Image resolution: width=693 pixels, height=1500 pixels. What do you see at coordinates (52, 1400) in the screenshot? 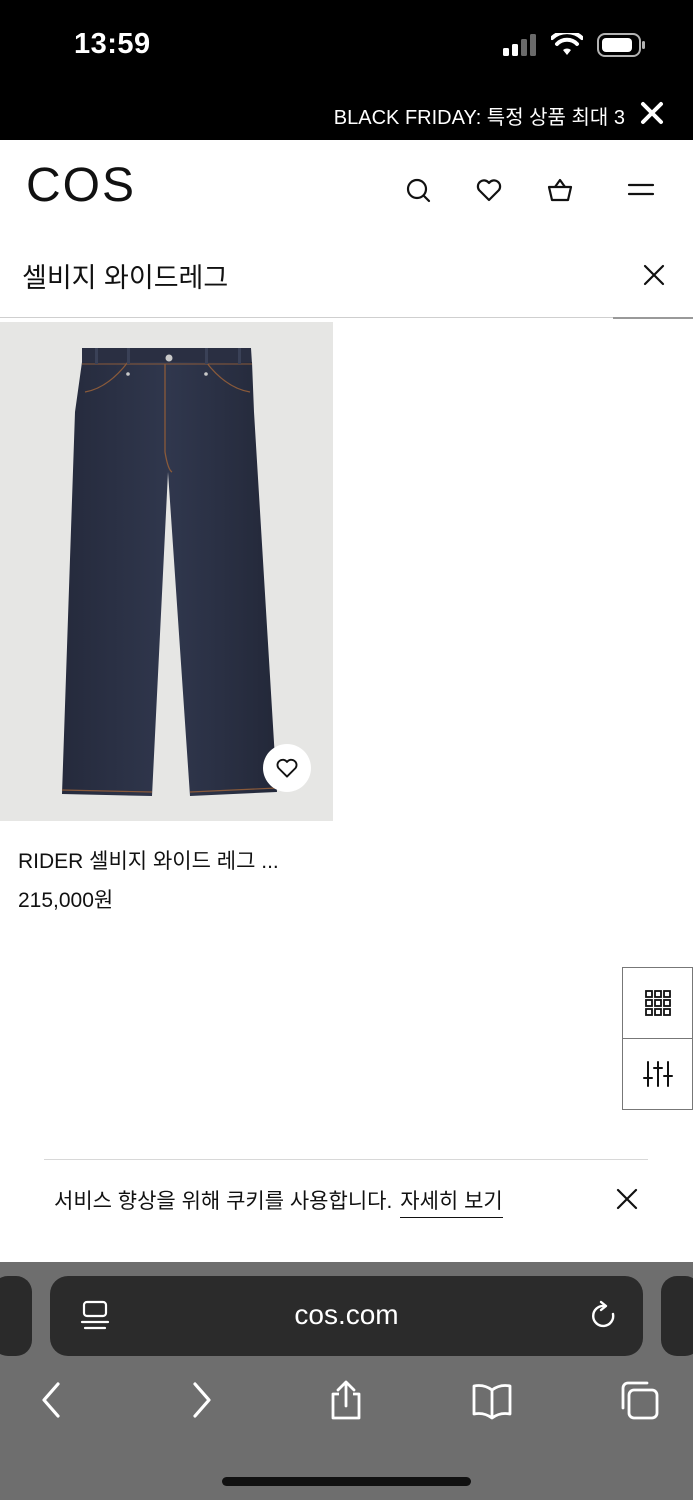
I see `back-icon` at bounding box center [52, 1400].